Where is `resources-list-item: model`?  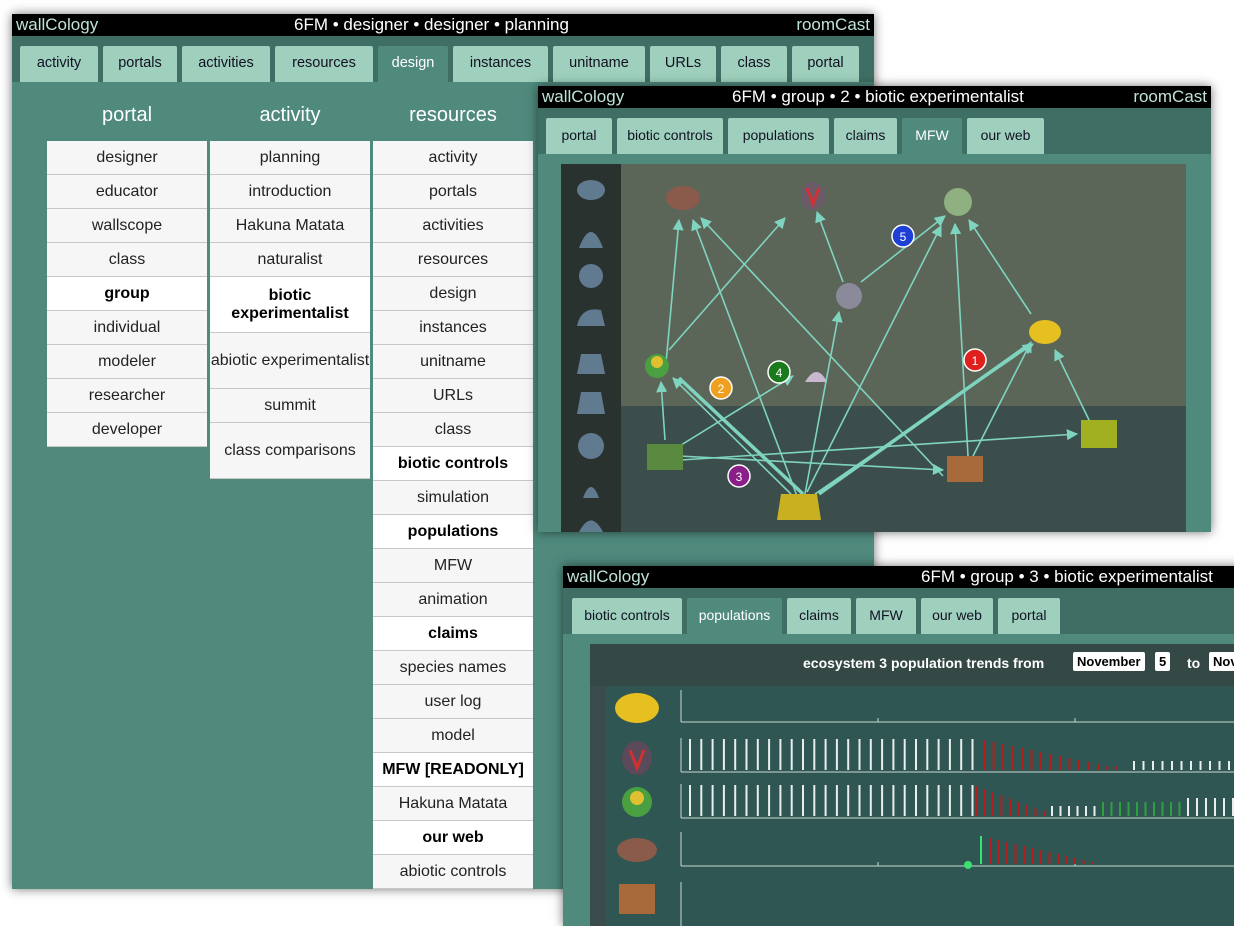
resources-list-item: model is located at coordinates (453, 736).